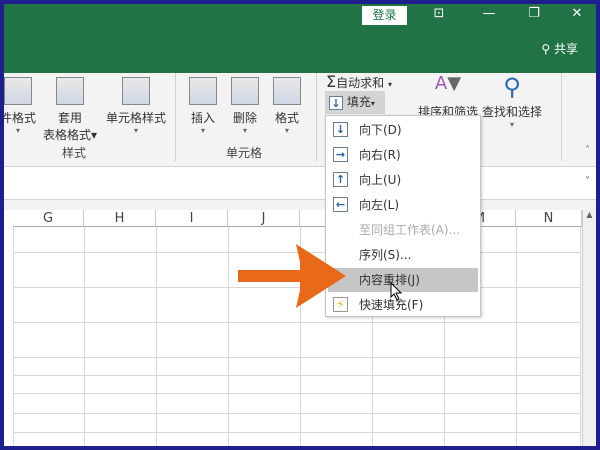 This screenshot has height=450, width=600. What do you see at coordinates (403, 180) in the screenshot?
I see `menu-item-fill-up: ↑ 向上(U)` at bounding box center [403, 180].